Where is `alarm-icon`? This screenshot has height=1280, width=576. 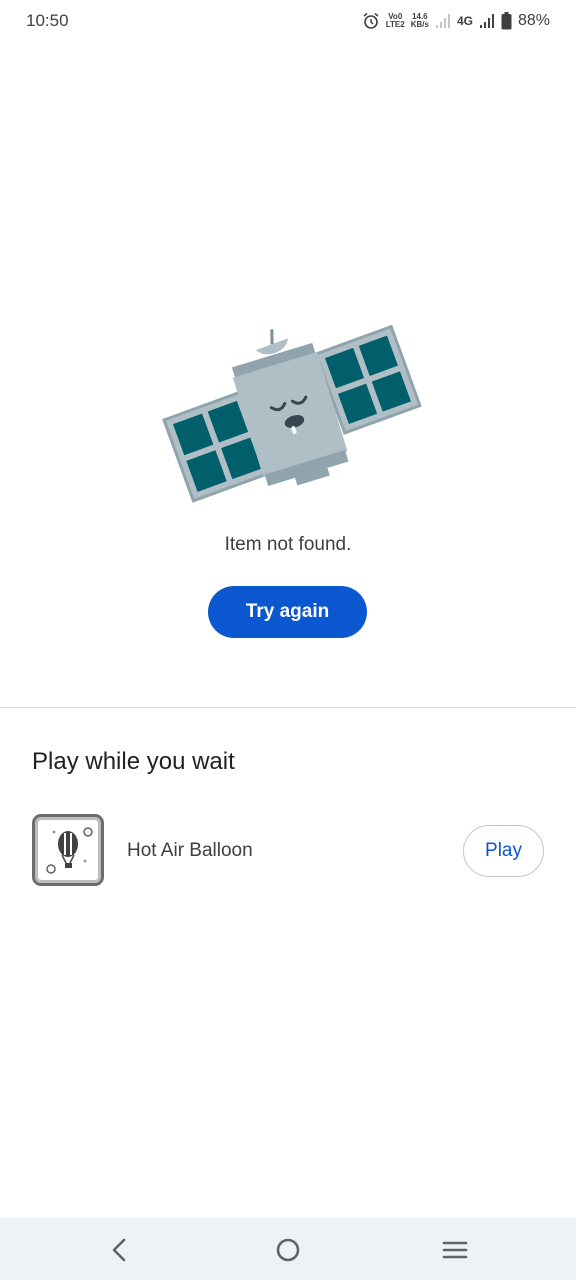
alarm-icon is located at coordinates (371, 20).